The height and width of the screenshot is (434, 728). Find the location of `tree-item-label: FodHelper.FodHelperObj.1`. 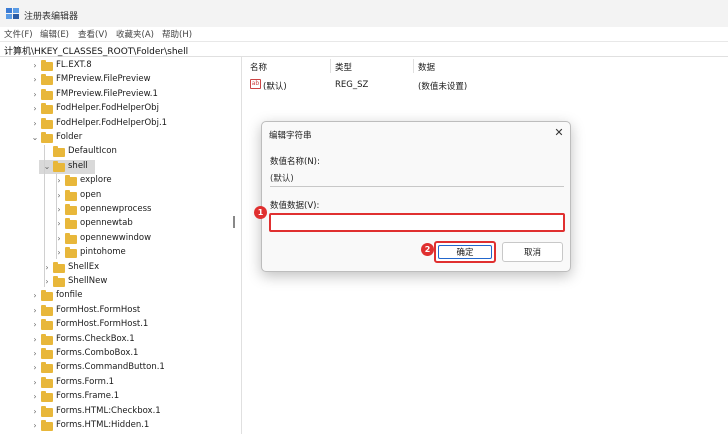

tree-item-label: FodHelper.FodHelperObj.1 is located at coordinates (112, 122).